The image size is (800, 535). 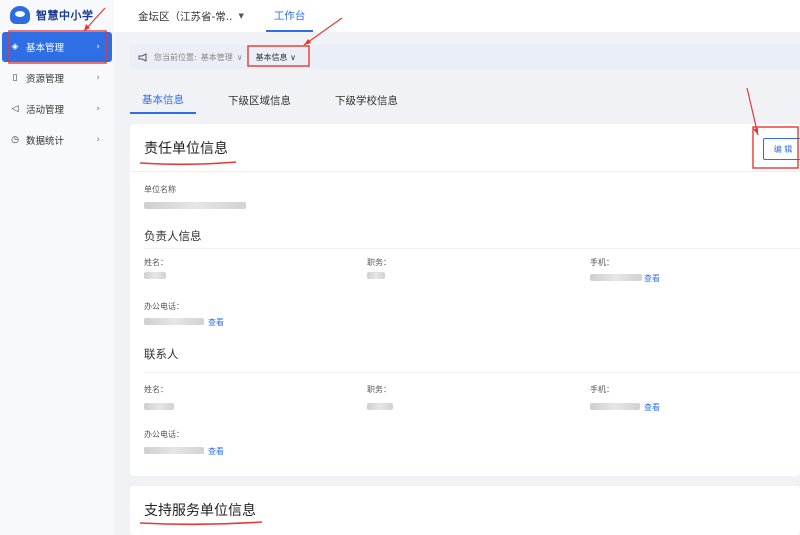 What do you see at coordinates (602, 389) in the screenshot?
I see `contact-mobile-label: 手机：` at bounding box center [602, 389].